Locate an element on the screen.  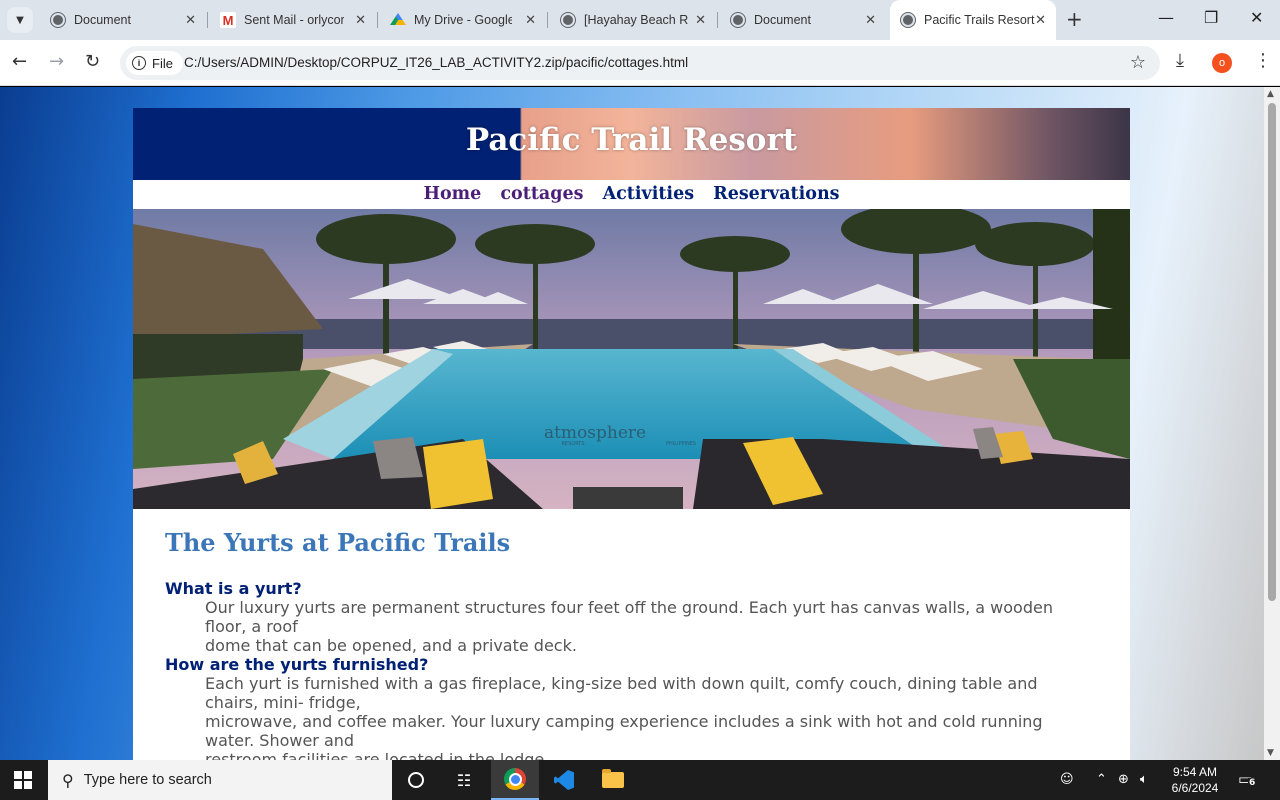
tab-sent-mail: M Sent Mail - orlycorpuz ✕ is located at coordinates (293, 20).